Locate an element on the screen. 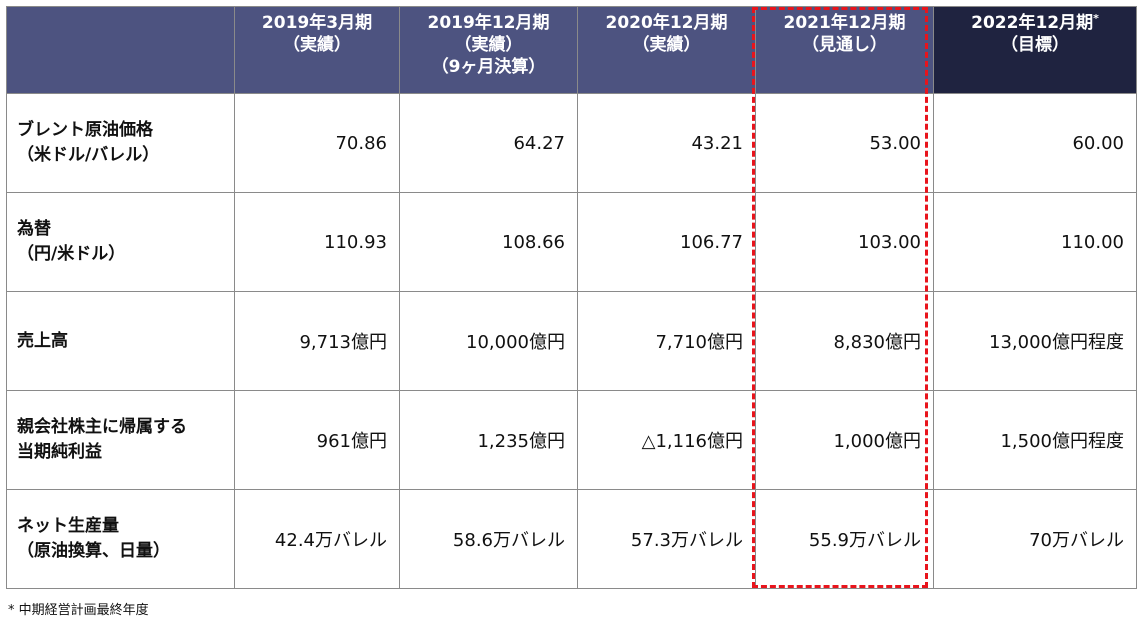 This screenshot has width=1141, height=624. row-label: 為替 （円/米ドル） is located at coordinates (120, 242).